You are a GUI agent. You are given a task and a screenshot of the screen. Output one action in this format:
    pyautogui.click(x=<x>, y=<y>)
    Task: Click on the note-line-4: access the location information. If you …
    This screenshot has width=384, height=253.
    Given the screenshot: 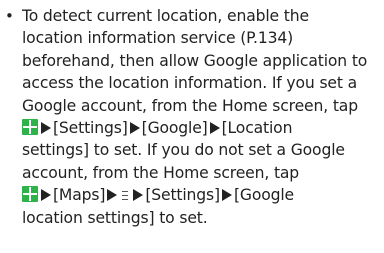 What is the action you would take?
    pyautogui.click(x=190, y=83)
    